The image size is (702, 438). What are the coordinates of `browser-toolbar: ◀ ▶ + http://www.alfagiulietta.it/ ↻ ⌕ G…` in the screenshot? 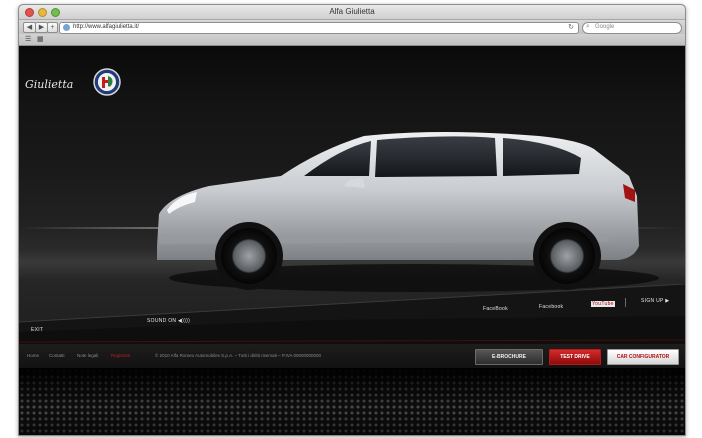 It's located at (352, 27).